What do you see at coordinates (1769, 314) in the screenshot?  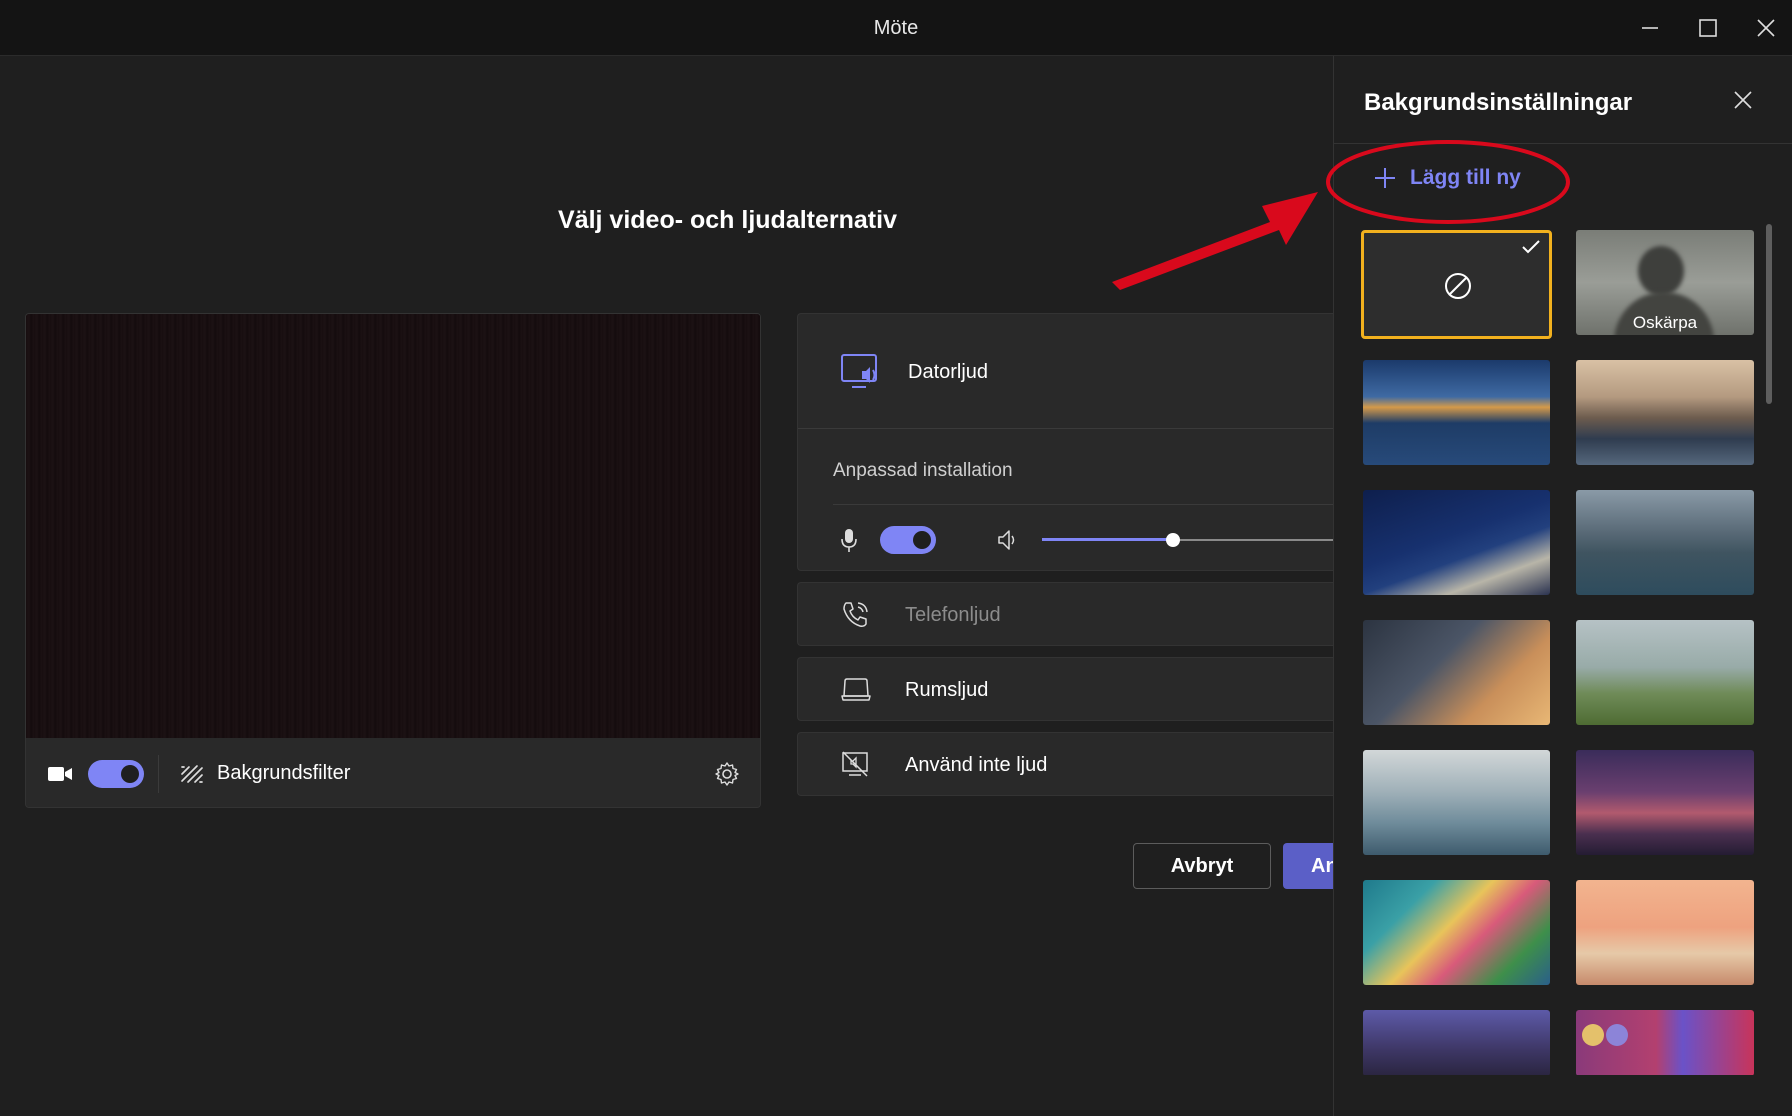 I see `panel-scrollbar` at bounding box center [1769, 314].